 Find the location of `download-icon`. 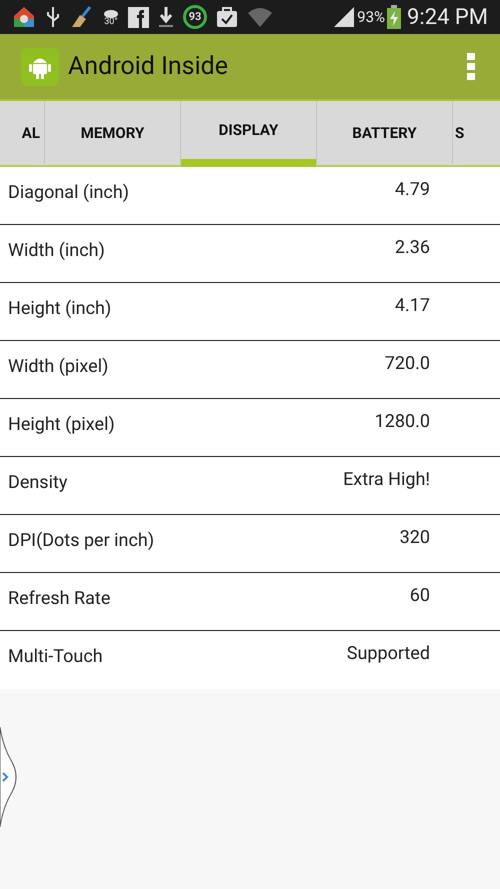

download-icon is located at coordinates (166, 17).